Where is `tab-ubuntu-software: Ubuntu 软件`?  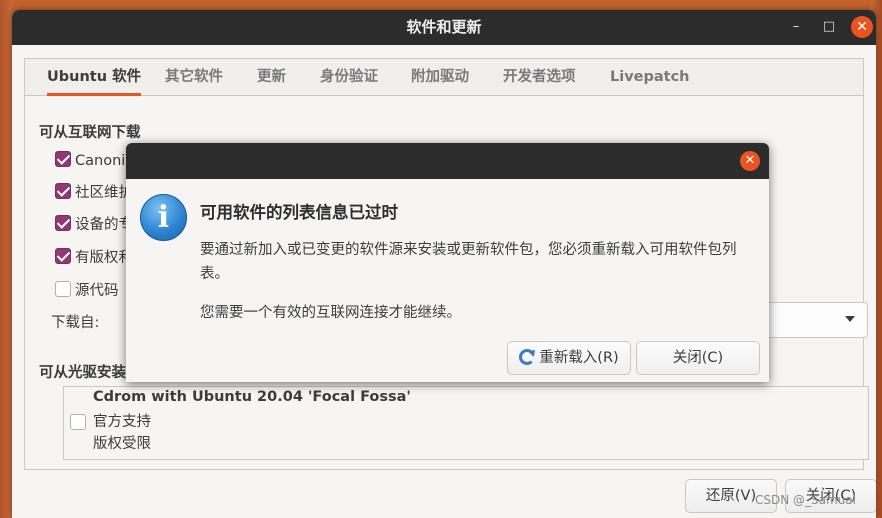
tab-ubuntu-software: Ubuntu 软件 is located at coordinates (94, 77).